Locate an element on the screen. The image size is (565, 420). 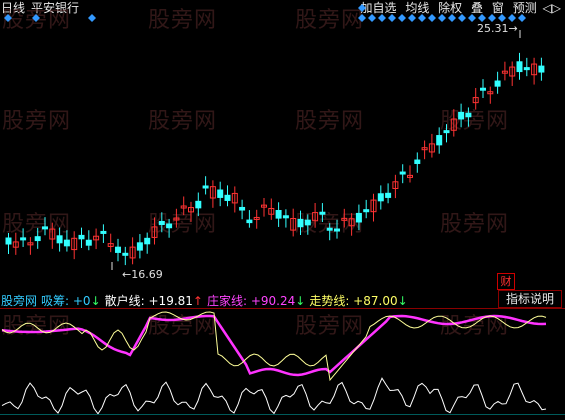
indicator-legend-item: 庄家线: +90.24 is located at coordinates (251, 301).